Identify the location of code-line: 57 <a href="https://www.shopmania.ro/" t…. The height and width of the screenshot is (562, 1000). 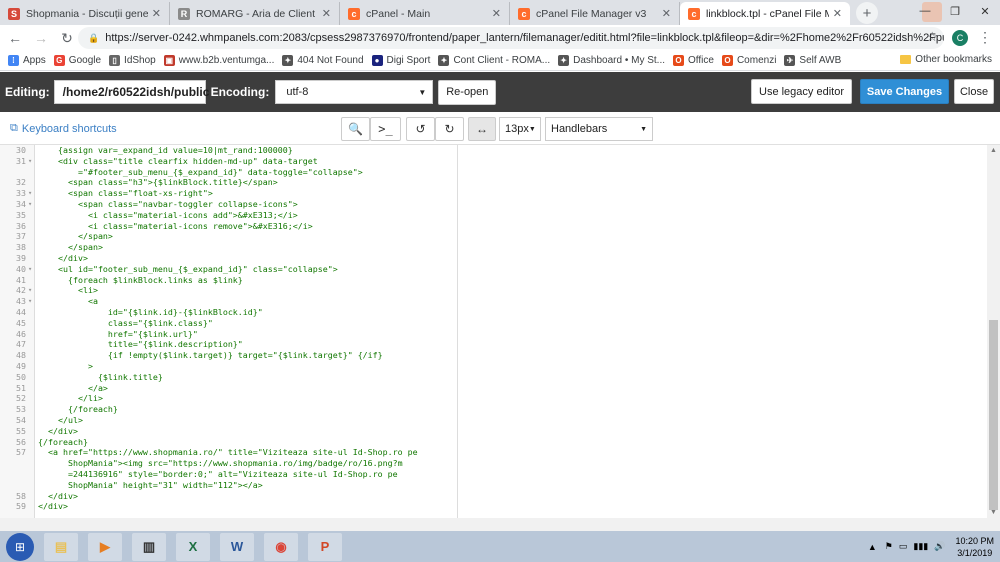
(500, 452).